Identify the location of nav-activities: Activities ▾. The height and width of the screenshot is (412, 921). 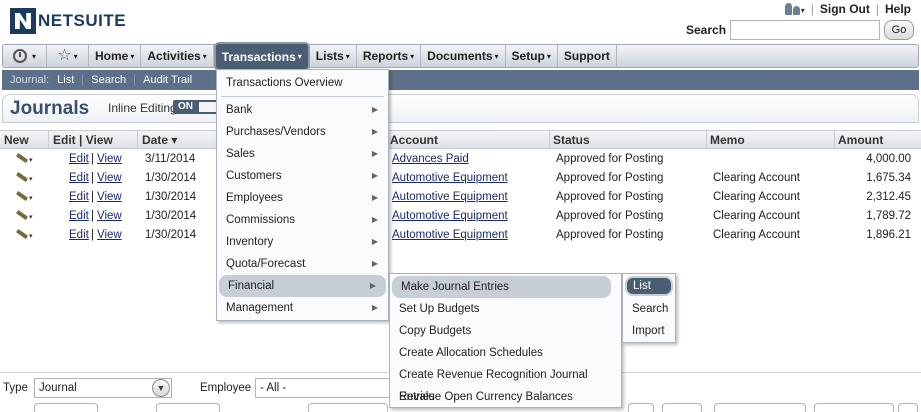
(177, 56).